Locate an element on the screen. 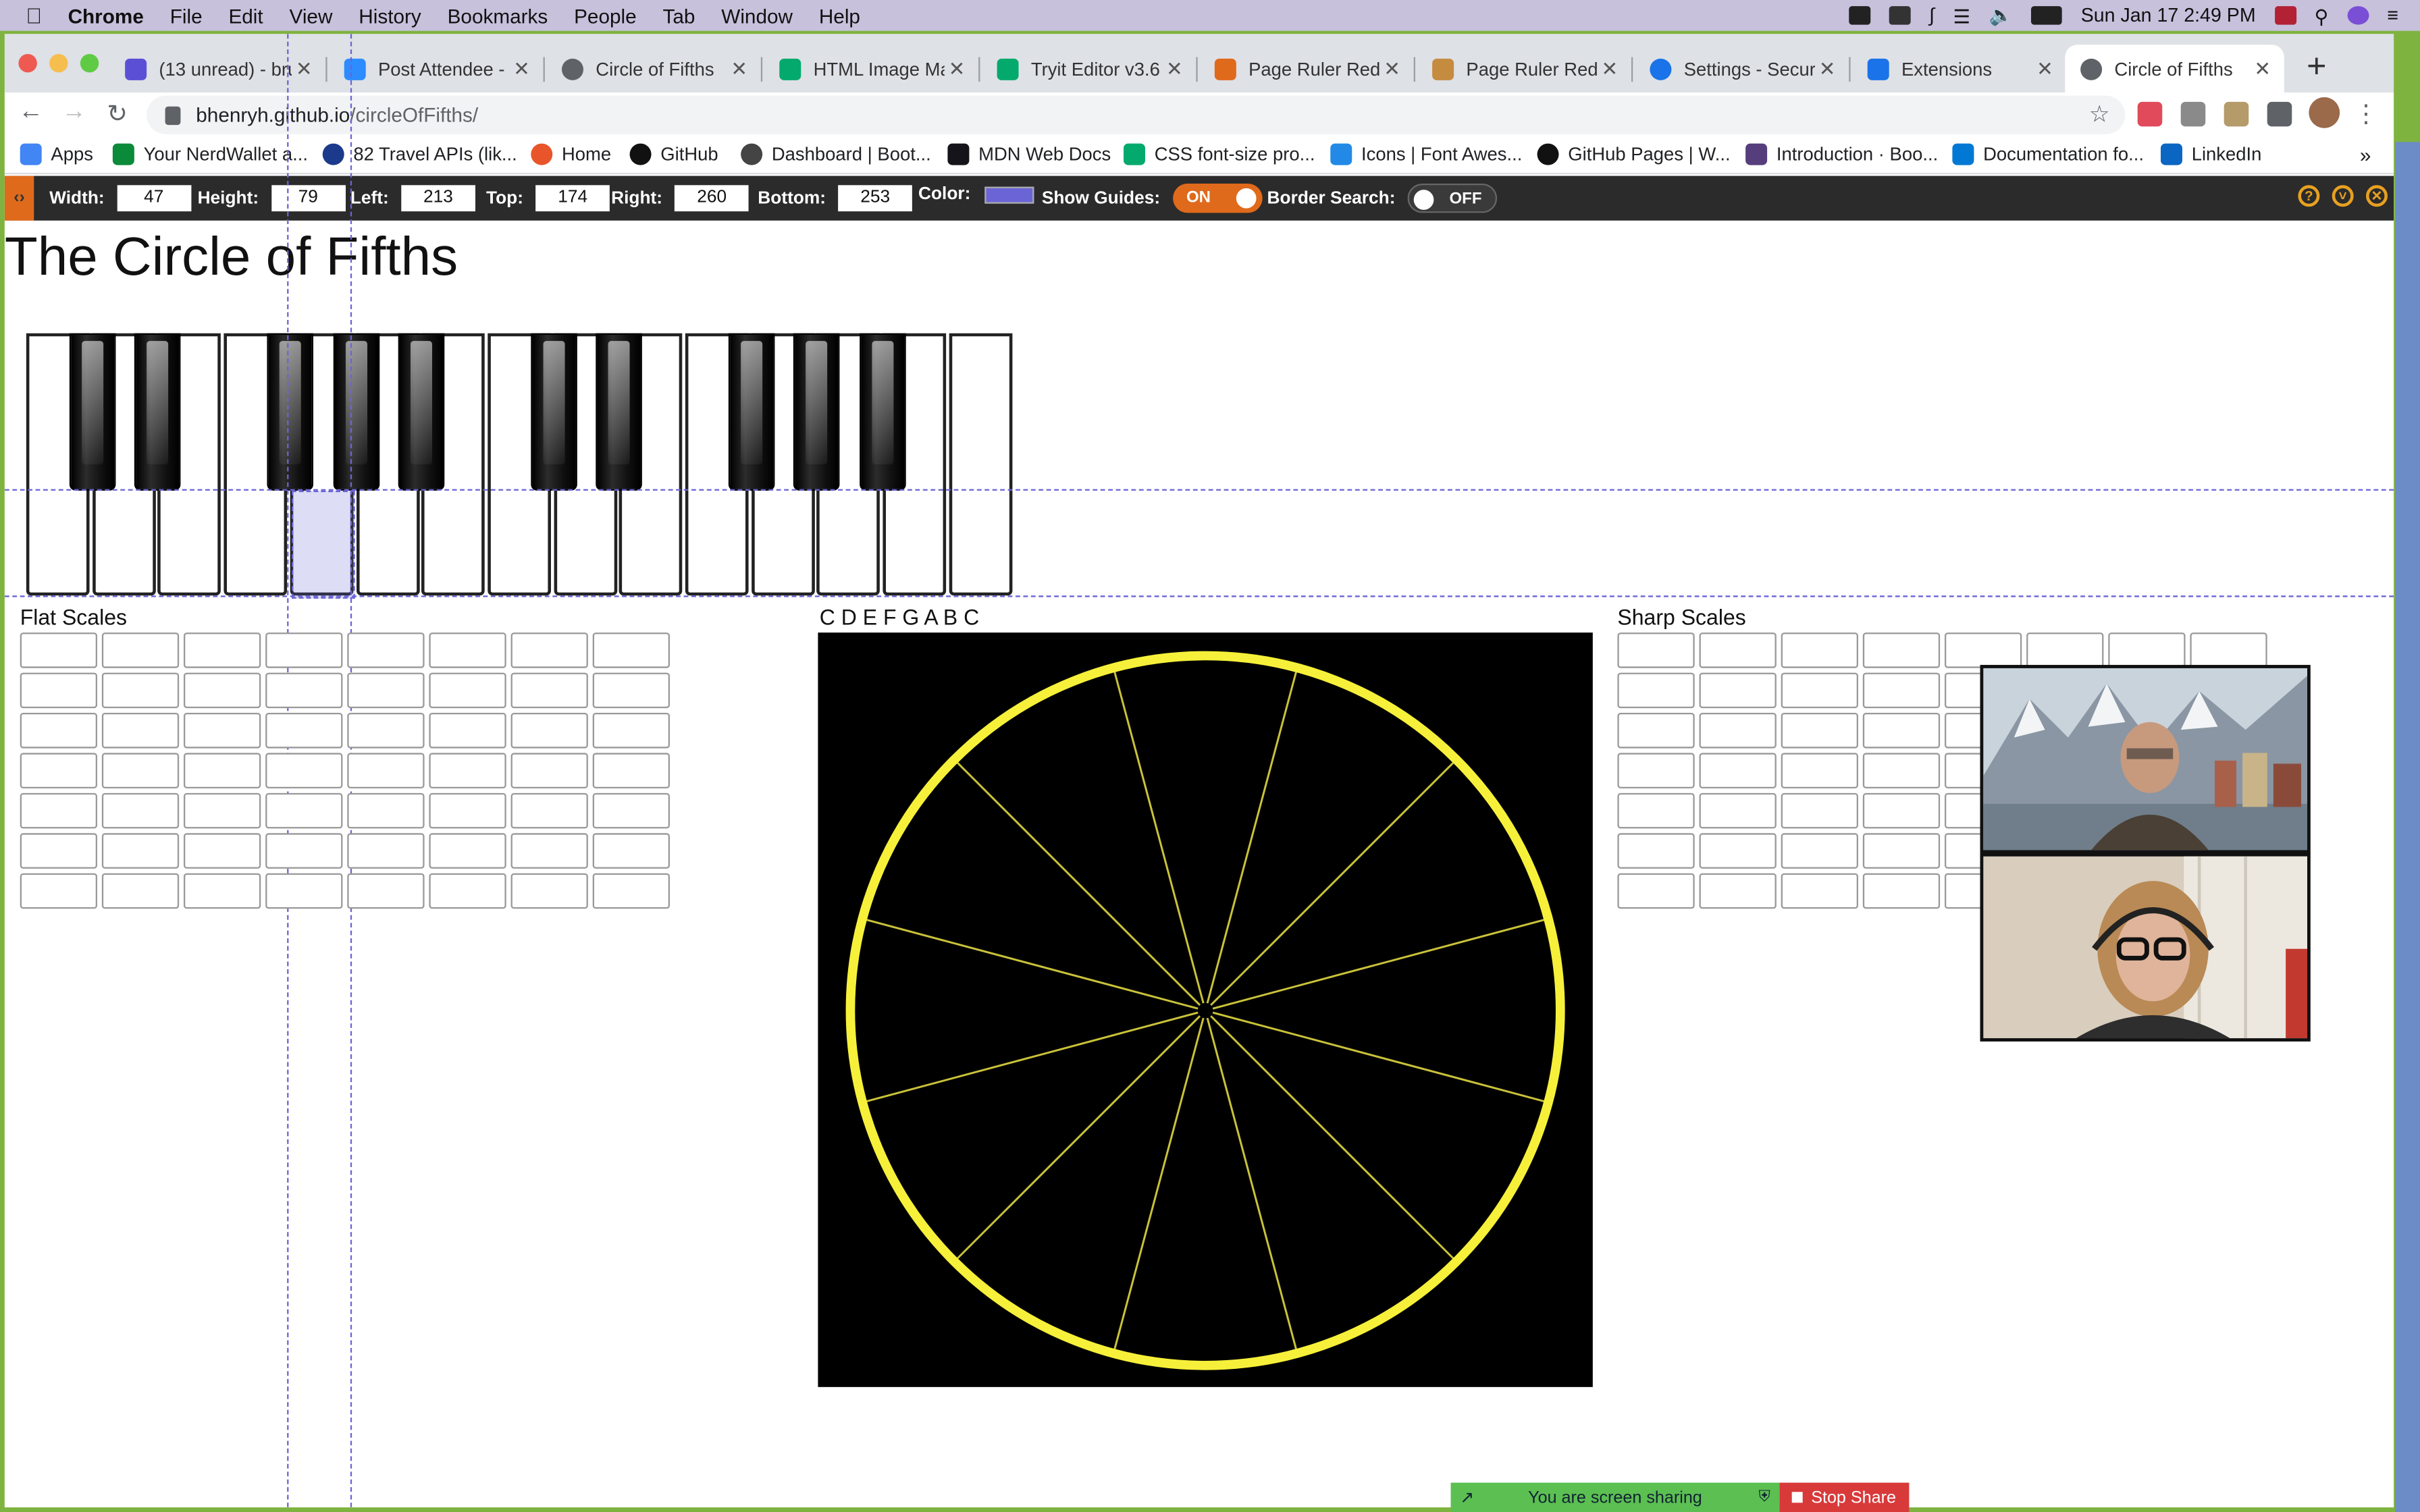 Image resolution: width=2420 pixels, height=1512 pixels. menu-help: Help is located at coordinates (839, 15).